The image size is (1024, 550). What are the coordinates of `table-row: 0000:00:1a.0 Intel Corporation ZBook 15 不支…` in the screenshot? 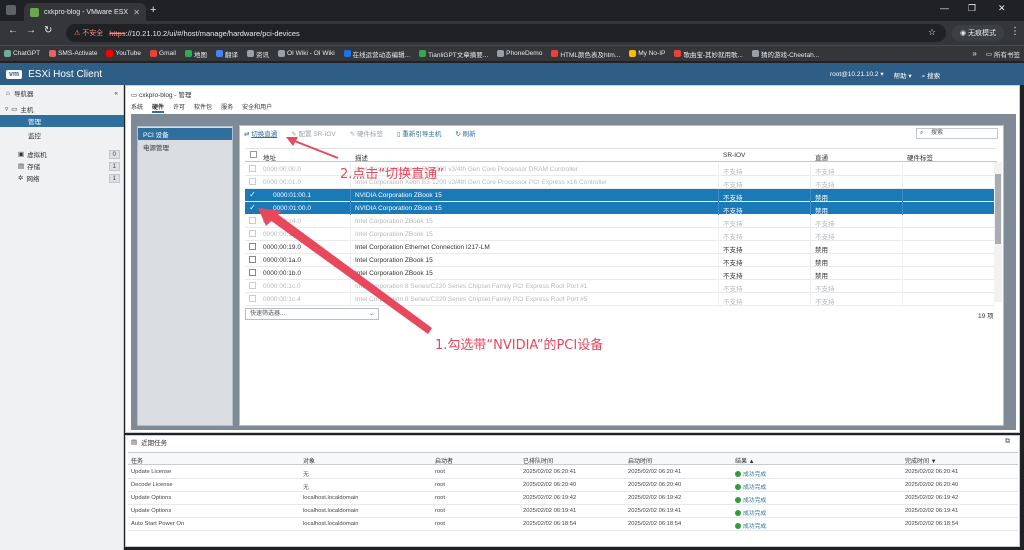 It's located at (620, 260).